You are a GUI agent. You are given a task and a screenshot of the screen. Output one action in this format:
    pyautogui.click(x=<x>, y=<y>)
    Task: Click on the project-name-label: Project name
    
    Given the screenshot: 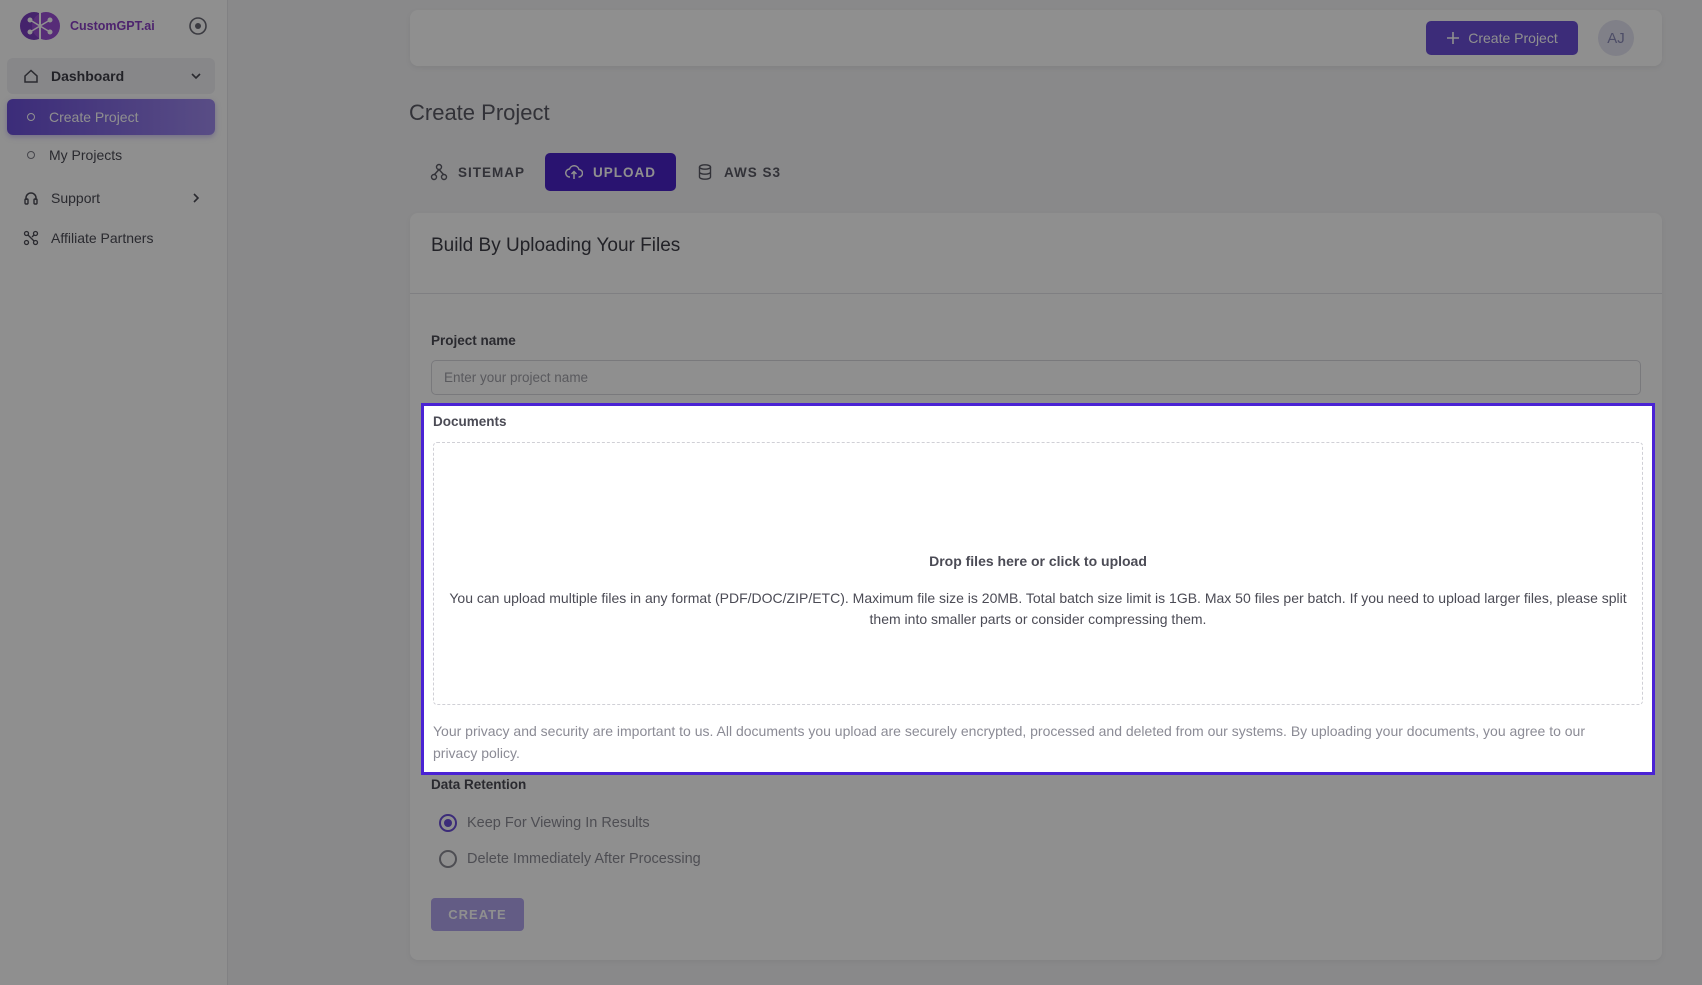 What is the action you would take?
    pyautogui.click(x=473, y=340)
    